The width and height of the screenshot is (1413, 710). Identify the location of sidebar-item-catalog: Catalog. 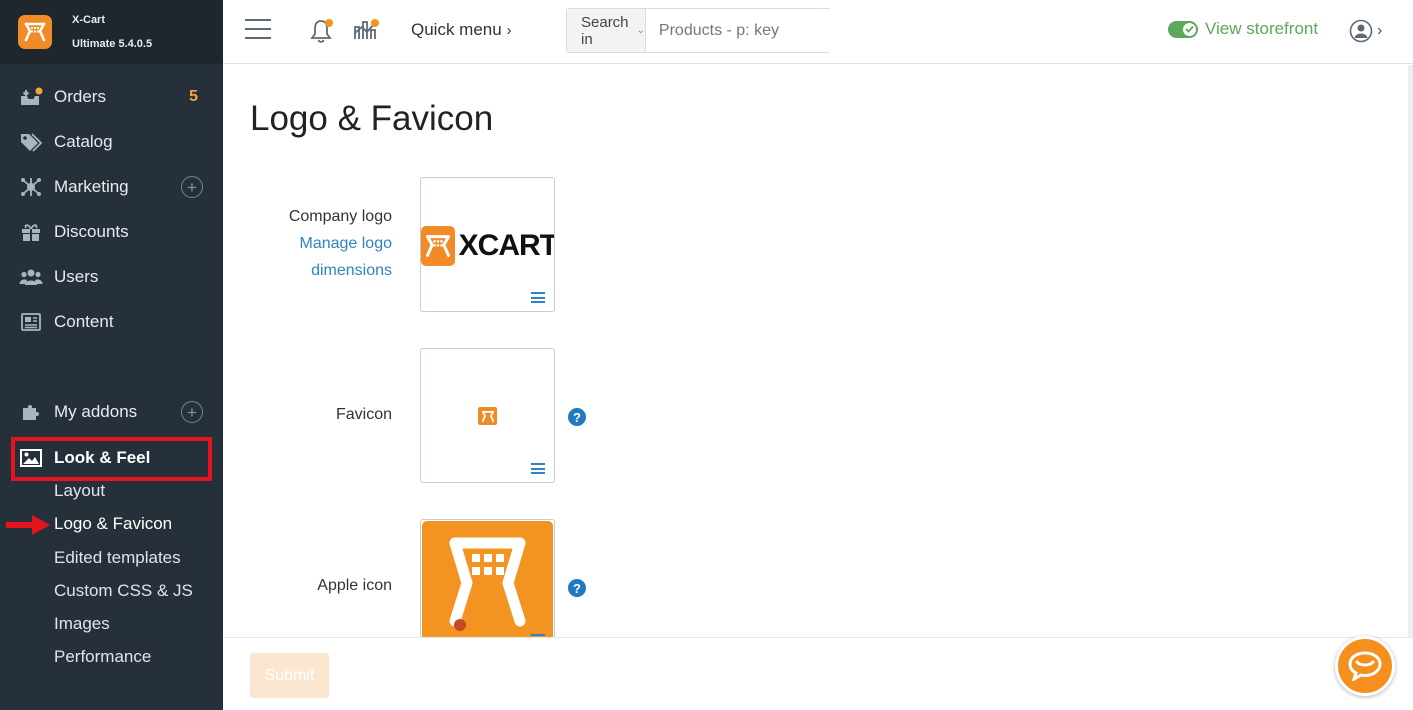
(111, 142).